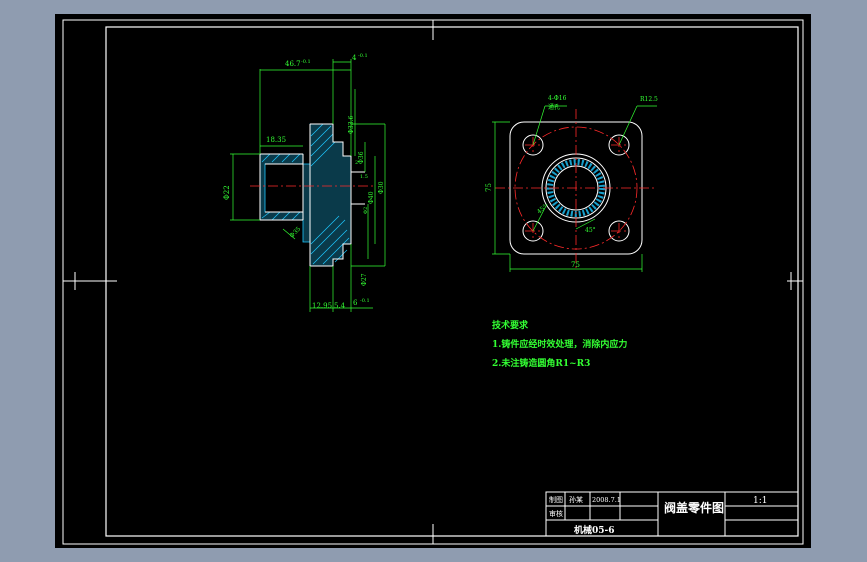 Image resolution: width=867 pixels, height=562 pixels. Describe the element at coordinates (554, 107) in the screenshot. I see `label-holes-2: 通孔` at that location.